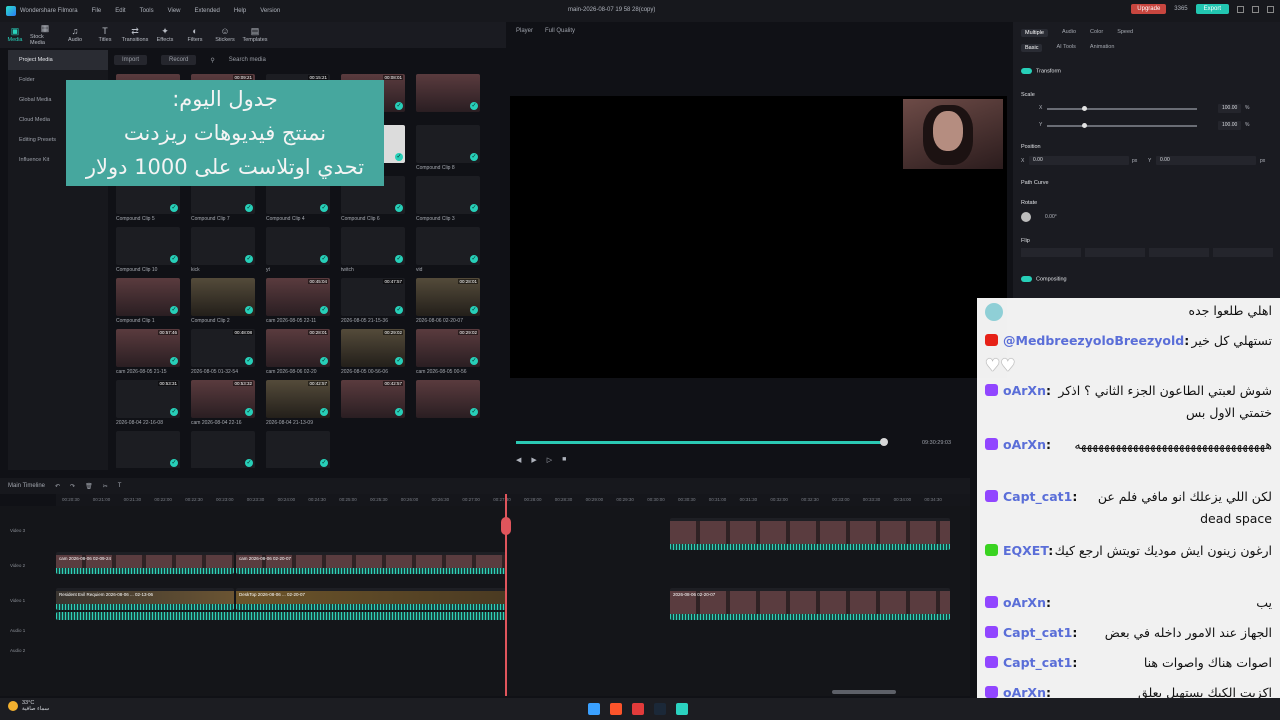 This screenshot has width=1280, height=720. I want to click on media-thumbnail: 00:53:32 ✓, so click(223, 399).